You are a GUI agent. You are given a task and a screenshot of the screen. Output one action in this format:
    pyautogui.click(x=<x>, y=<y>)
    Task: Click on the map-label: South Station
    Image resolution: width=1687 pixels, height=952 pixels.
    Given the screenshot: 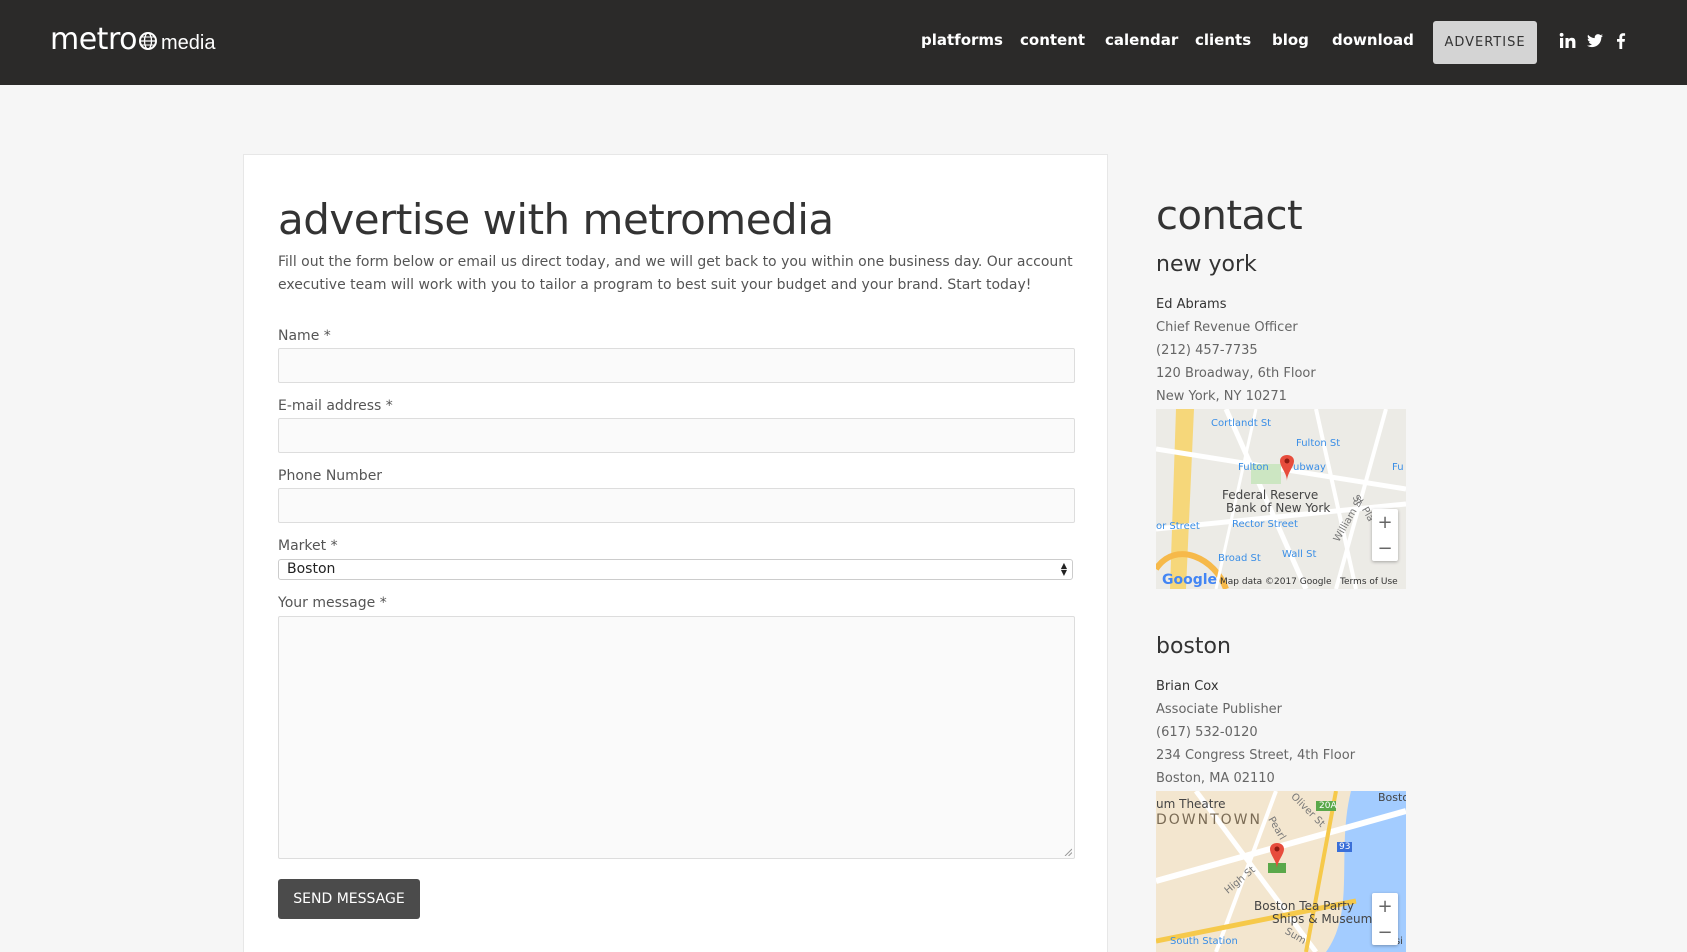 What is the action you would take?
    pyautogui.click(x=1204, y=941)
    